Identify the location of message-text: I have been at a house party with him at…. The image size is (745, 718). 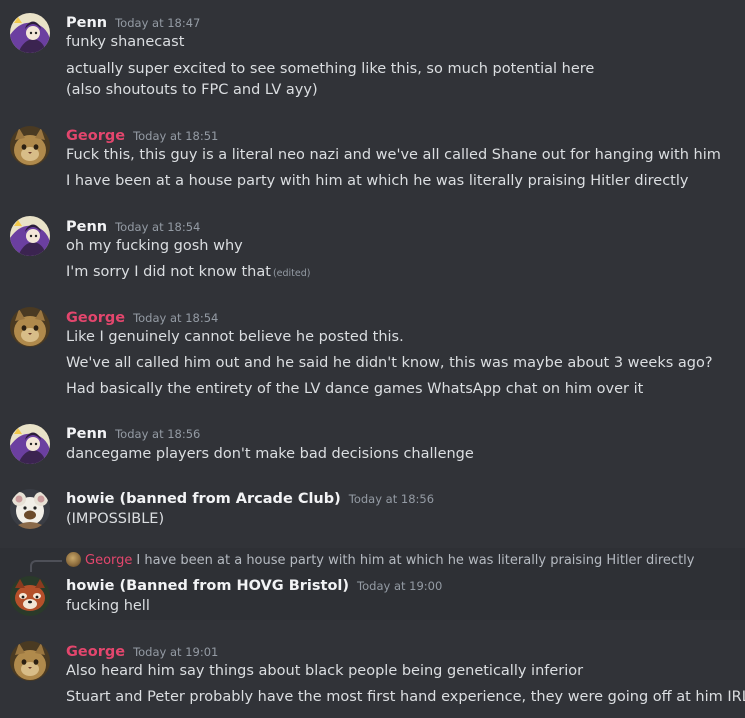
(377, 181).